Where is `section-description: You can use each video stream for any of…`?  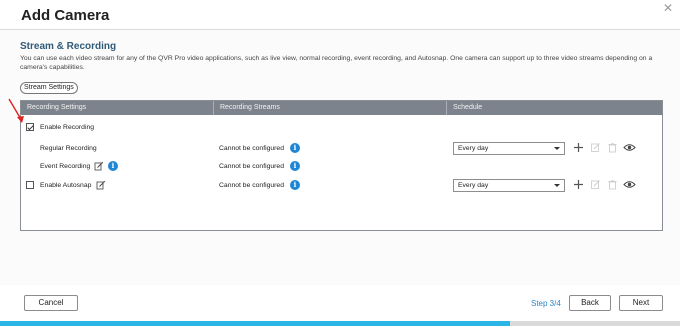
section-description: You can use each video stream for any of… is located at coordinates (336, 63).